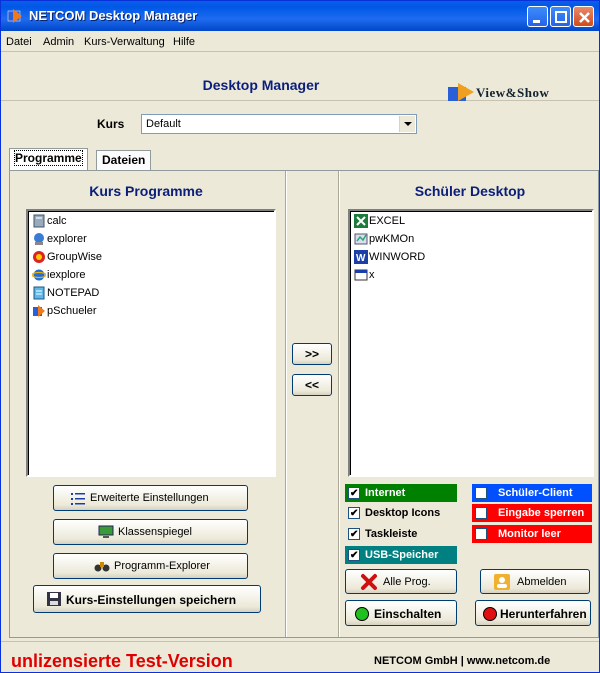 The image size is (600, 673). Describe the element at coordinates (401, 613) in the screenshot. I see `einschalten-button: Einschalten` at that location.